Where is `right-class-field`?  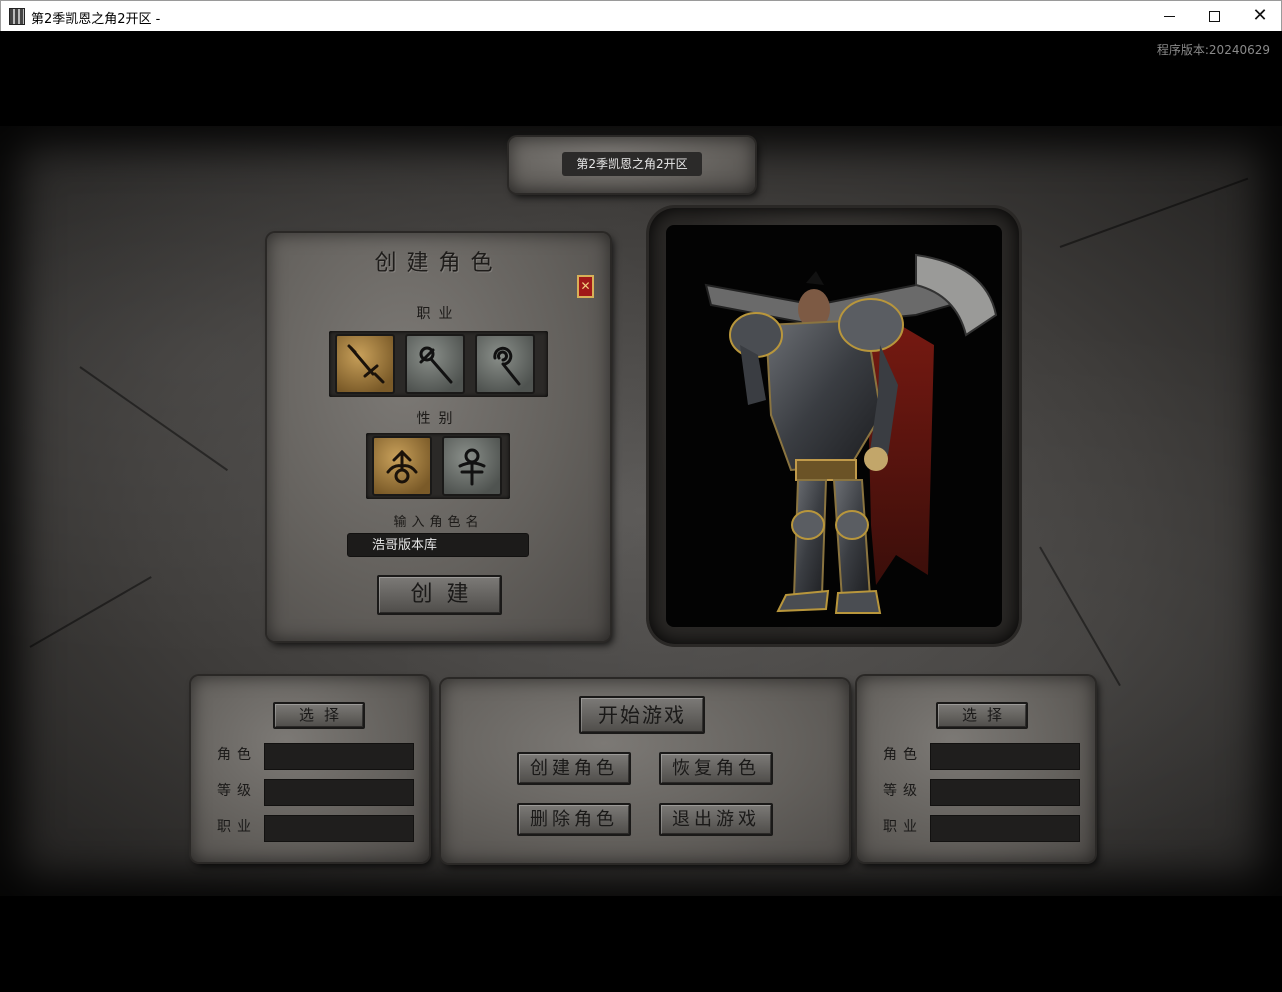 right-class-field is located at coordinates (1005, 828).